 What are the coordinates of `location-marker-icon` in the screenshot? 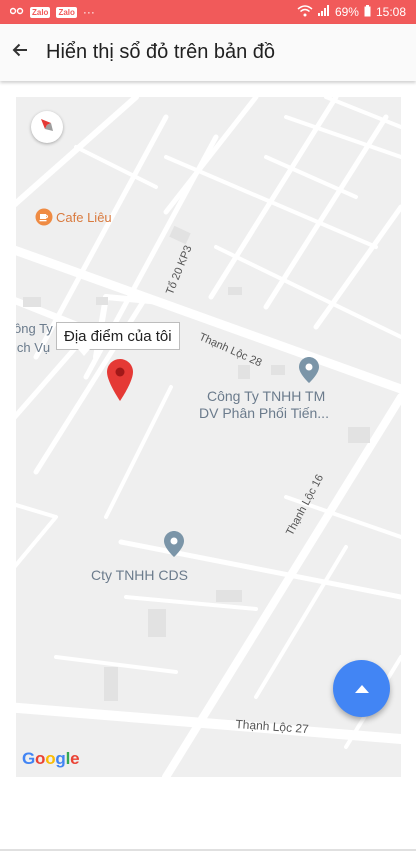 It's located at (120, 382).